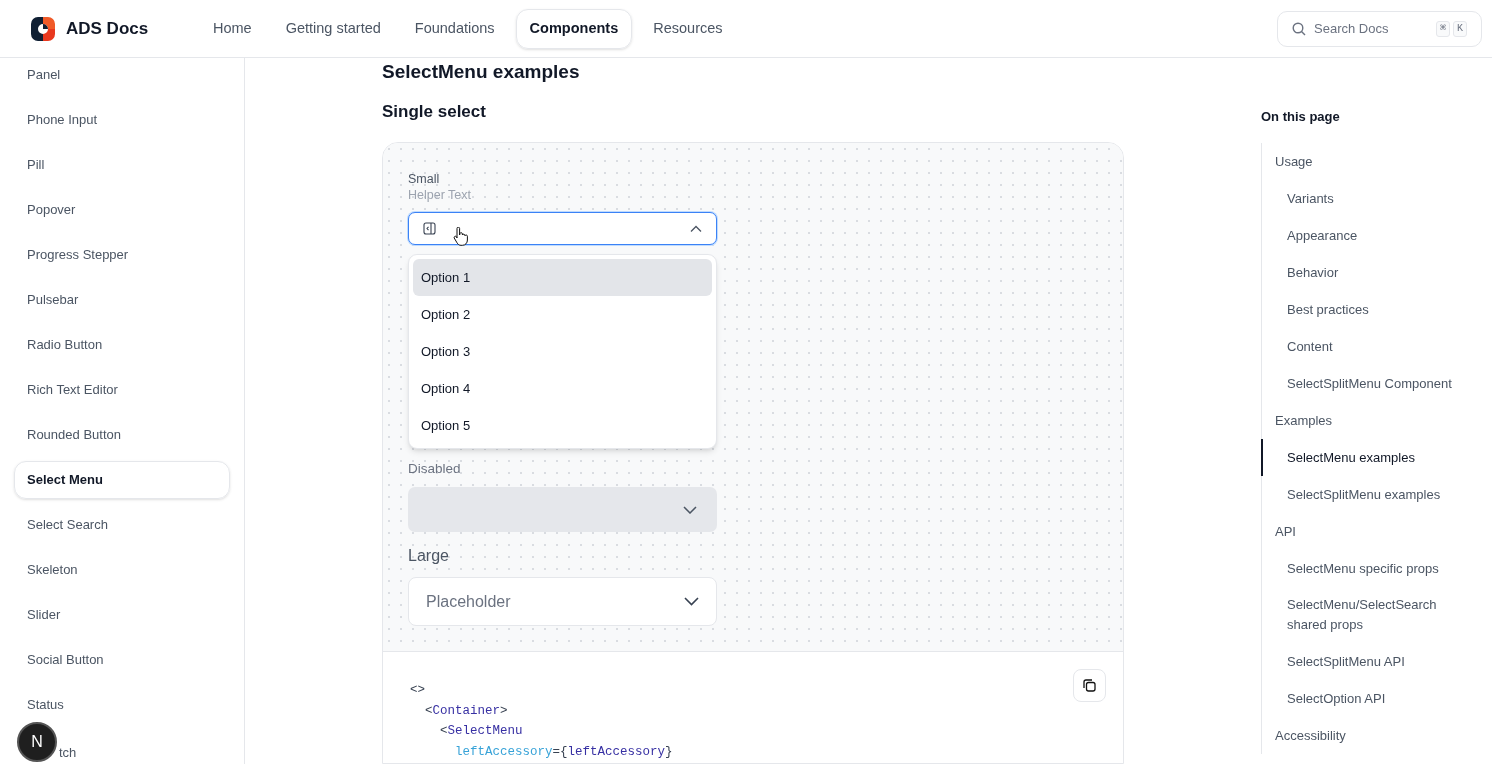 The image size is (1492, 764). Describe the element at coordinates (122, 255) in the screenshot. I see `sidebar-item: Progress Stepper` at that location.